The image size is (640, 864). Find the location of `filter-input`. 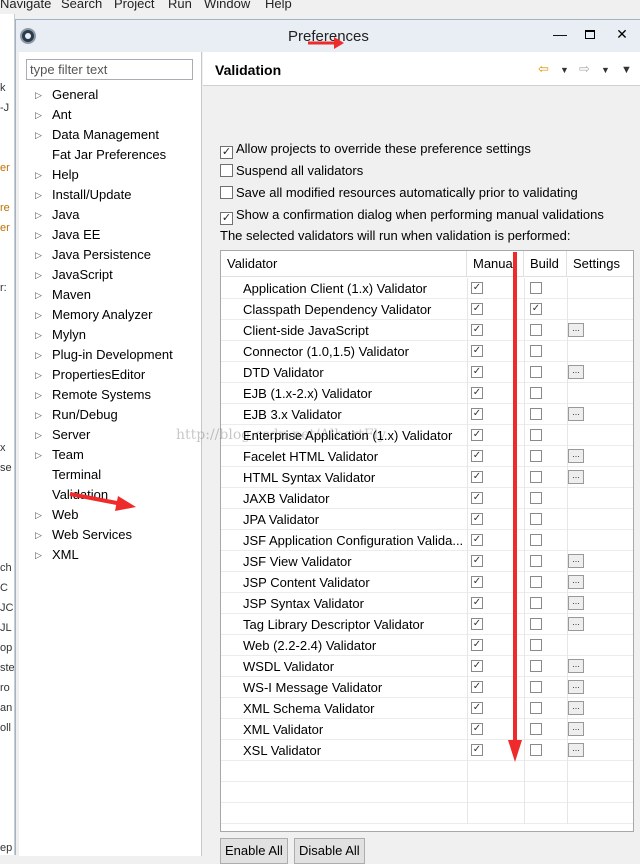

filter-input is located at coordinates (109, 69).